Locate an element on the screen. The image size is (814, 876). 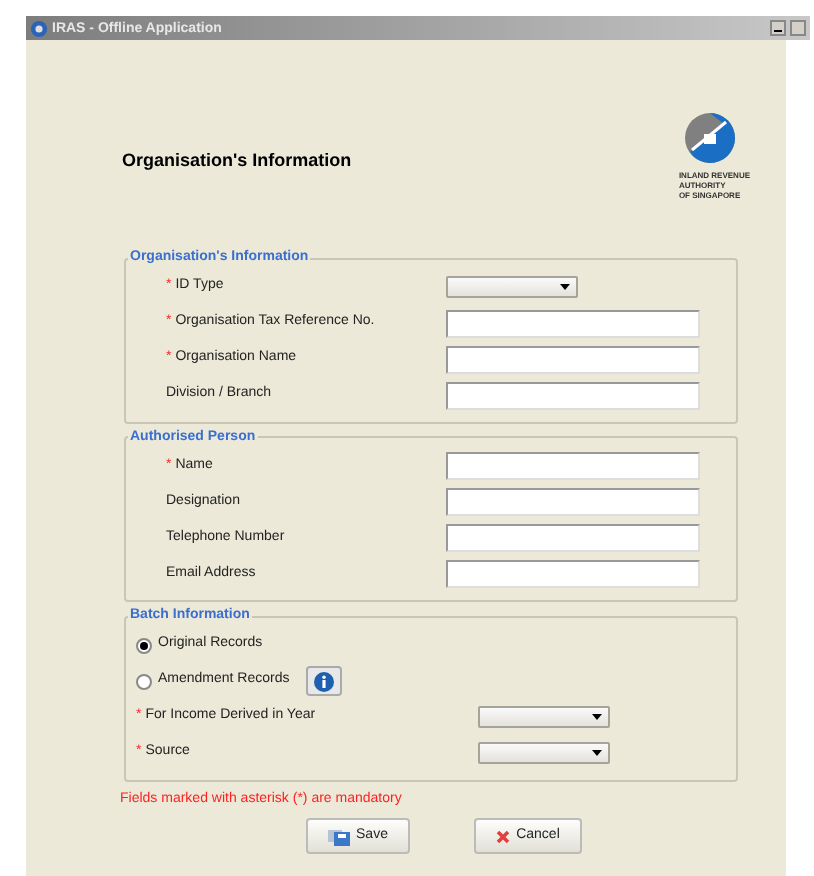
app-icon is located at coordinates (39, 28).